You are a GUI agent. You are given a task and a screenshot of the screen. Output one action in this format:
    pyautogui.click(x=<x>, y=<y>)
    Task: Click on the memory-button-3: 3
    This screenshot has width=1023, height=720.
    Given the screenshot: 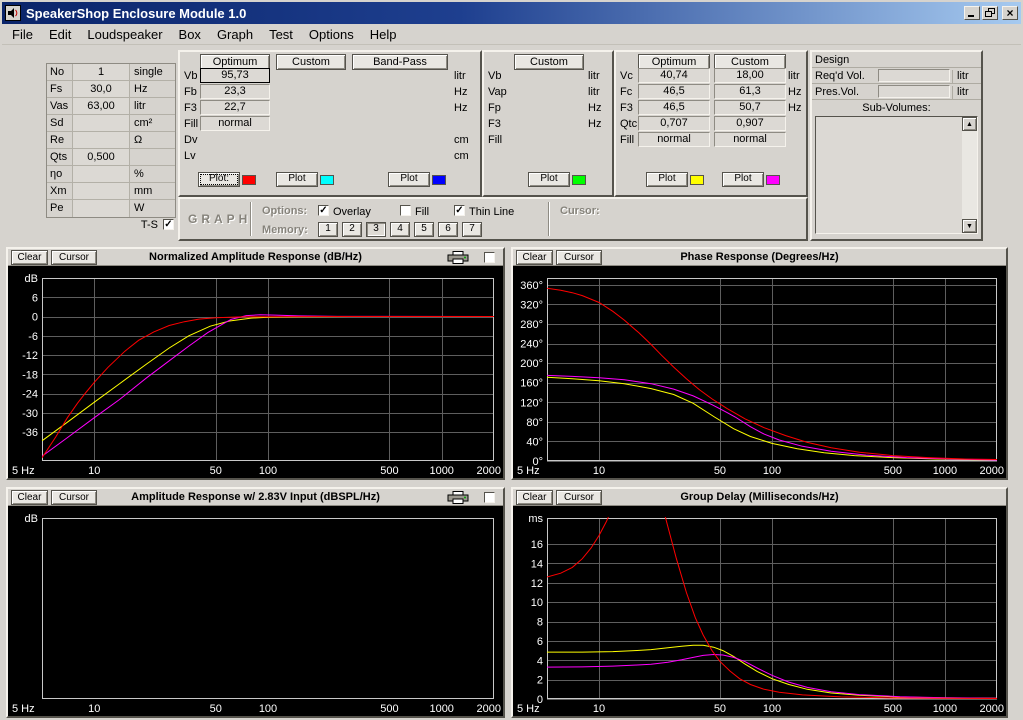 What is the action you would take?
    pyautogui.click(x=376, y=229)
    